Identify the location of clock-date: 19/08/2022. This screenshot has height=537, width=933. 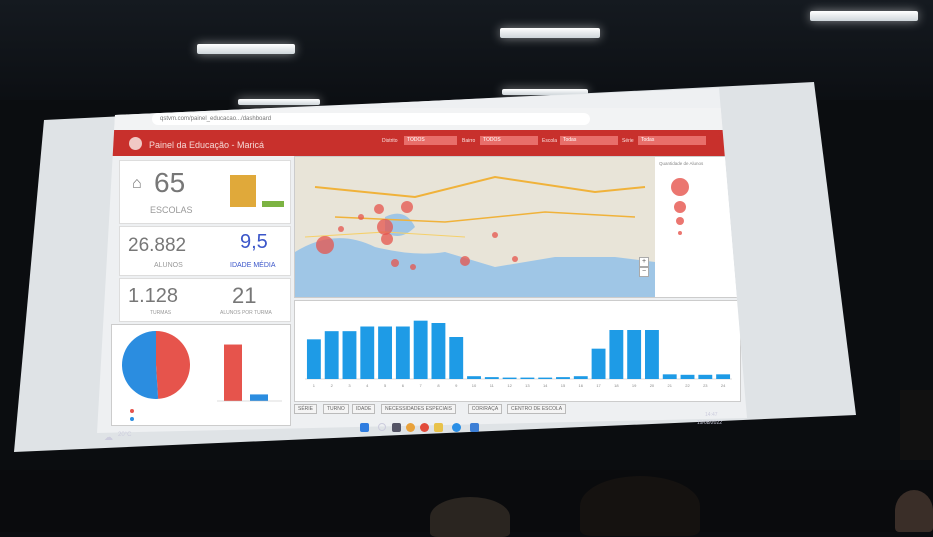
(710, 423).